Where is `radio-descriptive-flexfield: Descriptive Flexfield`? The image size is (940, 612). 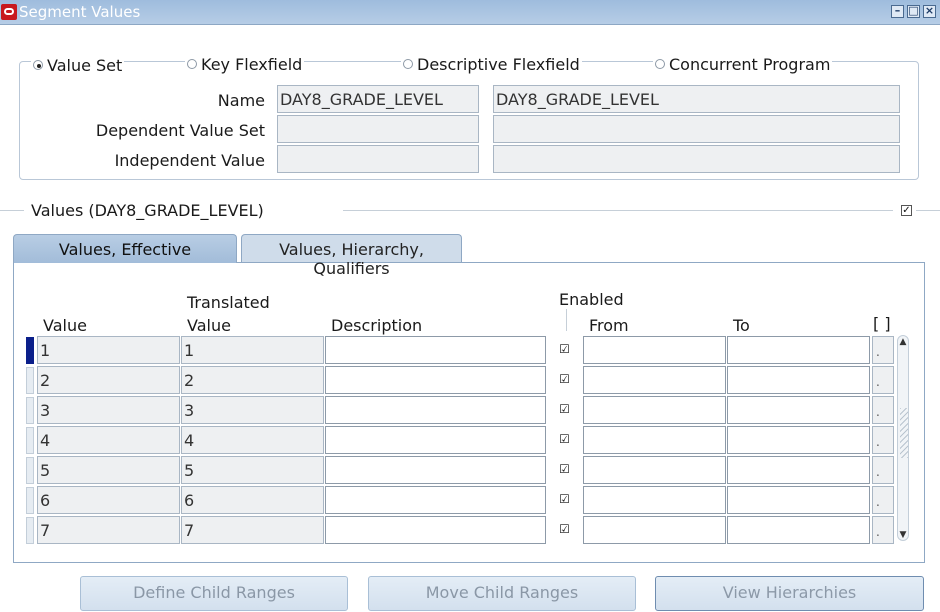
radio-descriptive-flexfield: Descriptive Flexfield is located at coordinates (491, 64).